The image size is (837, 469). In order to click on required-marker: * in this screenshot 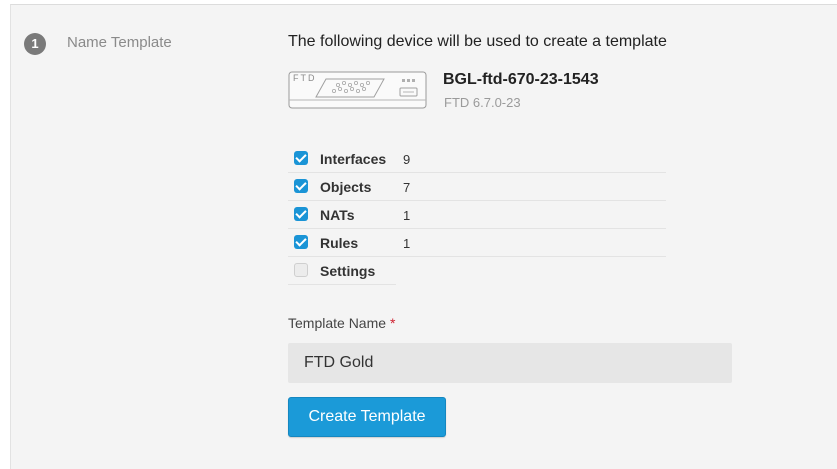, I will do `click(392, 323)`.